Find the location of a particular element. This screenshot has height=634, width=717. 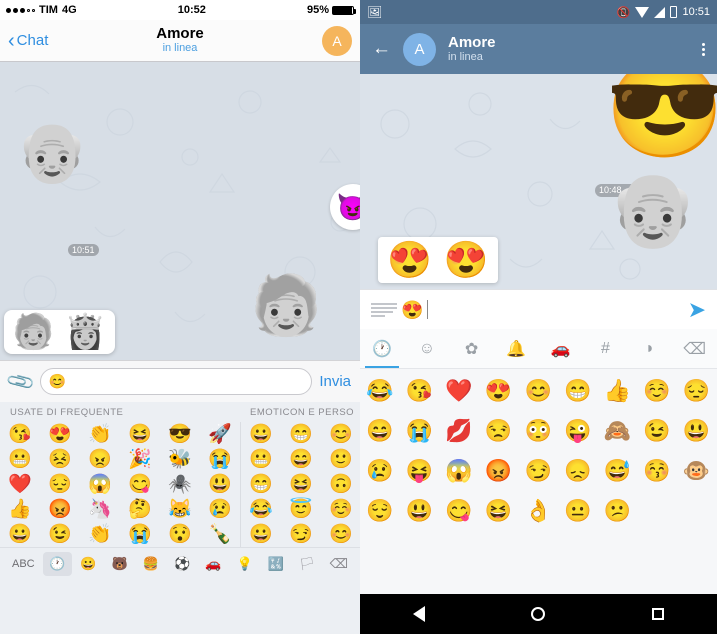

smileys-category: 😀 is located at coordinates (88, 564).